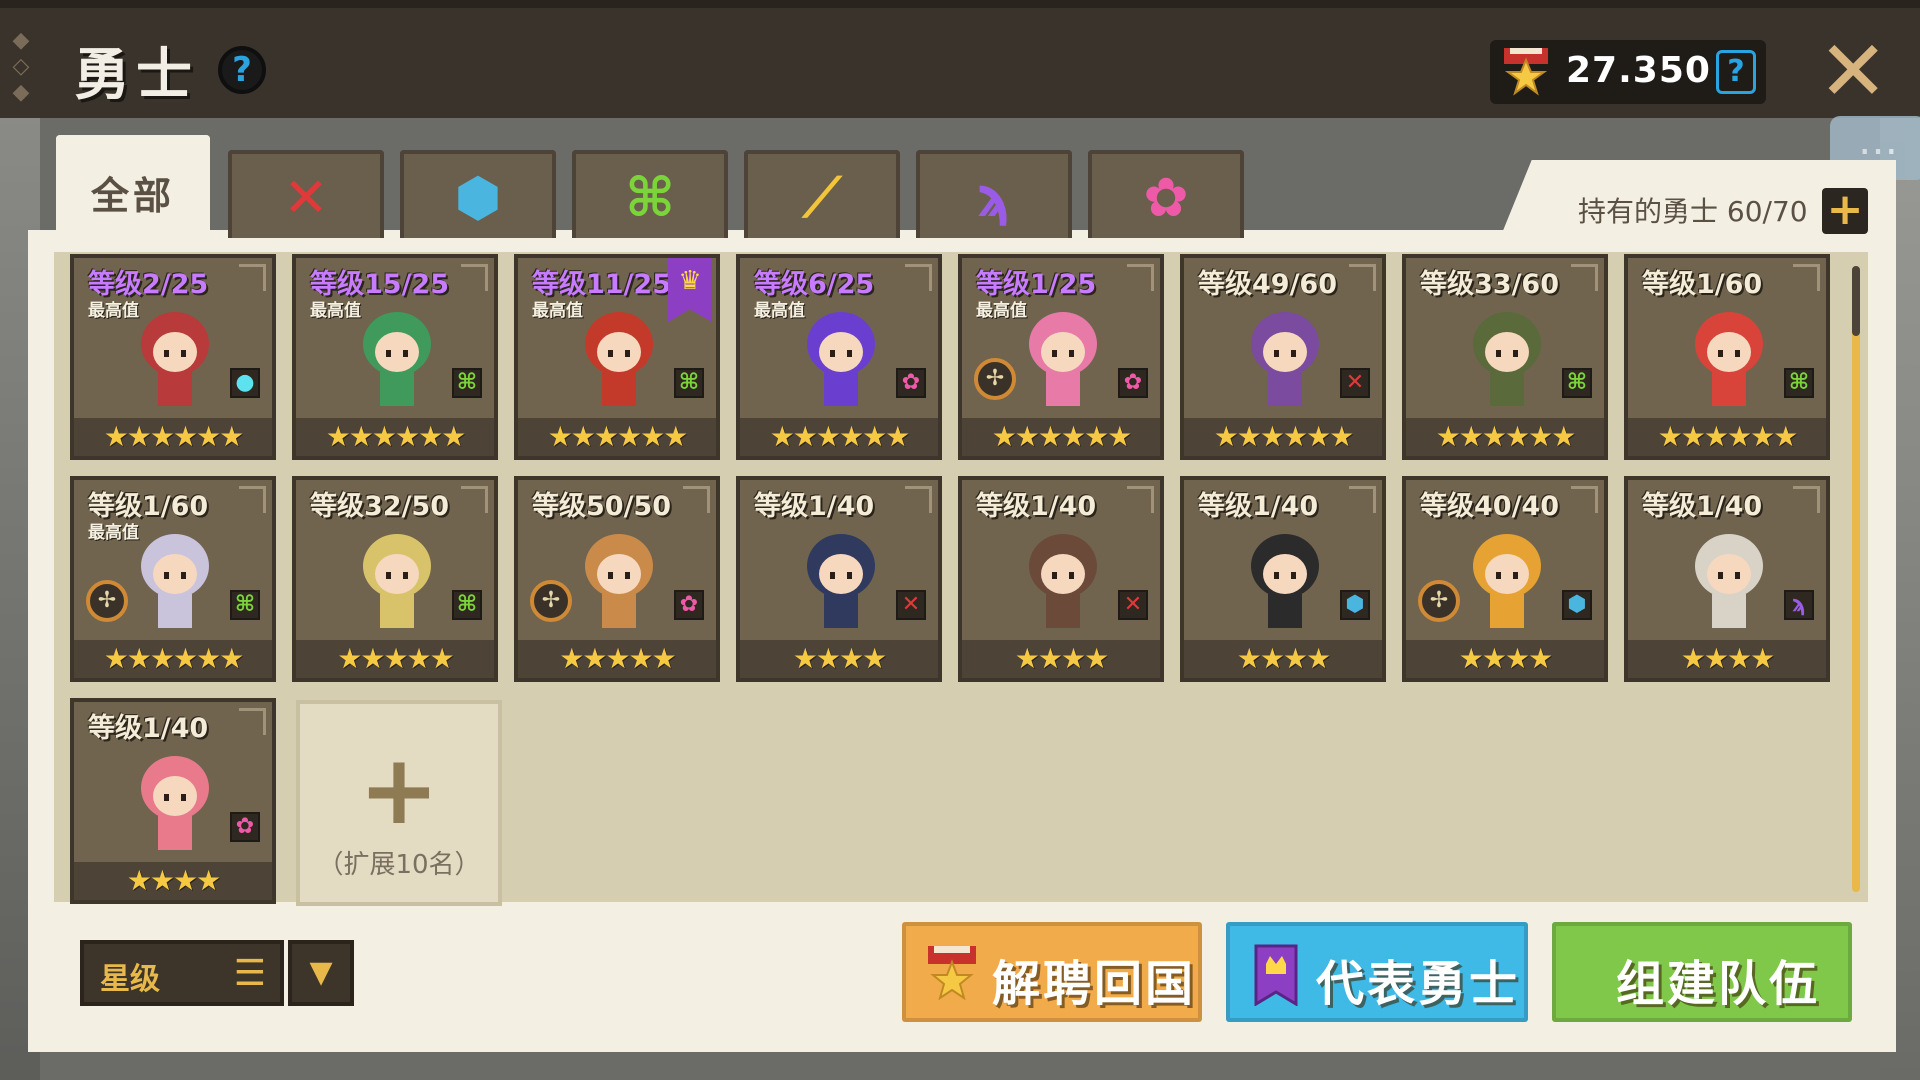 This screenshot has height=1080, width=1920. What do you see at coordinates (395, 357) in the screenshot?
I see `hero-card: 等级15/25 最高值 ⌘ ★★★★★★` at bounding box center [395, 357].